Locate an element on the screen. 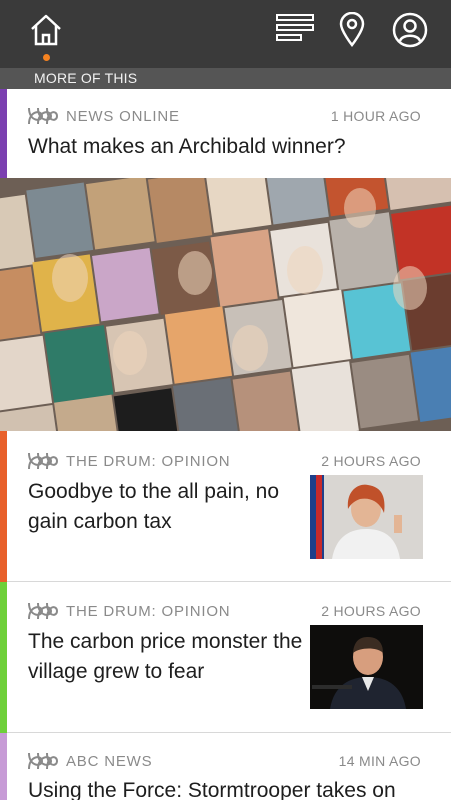 The height and width of the screenshot is (800, 451). profile-icon is located at coordinates (410, 30).